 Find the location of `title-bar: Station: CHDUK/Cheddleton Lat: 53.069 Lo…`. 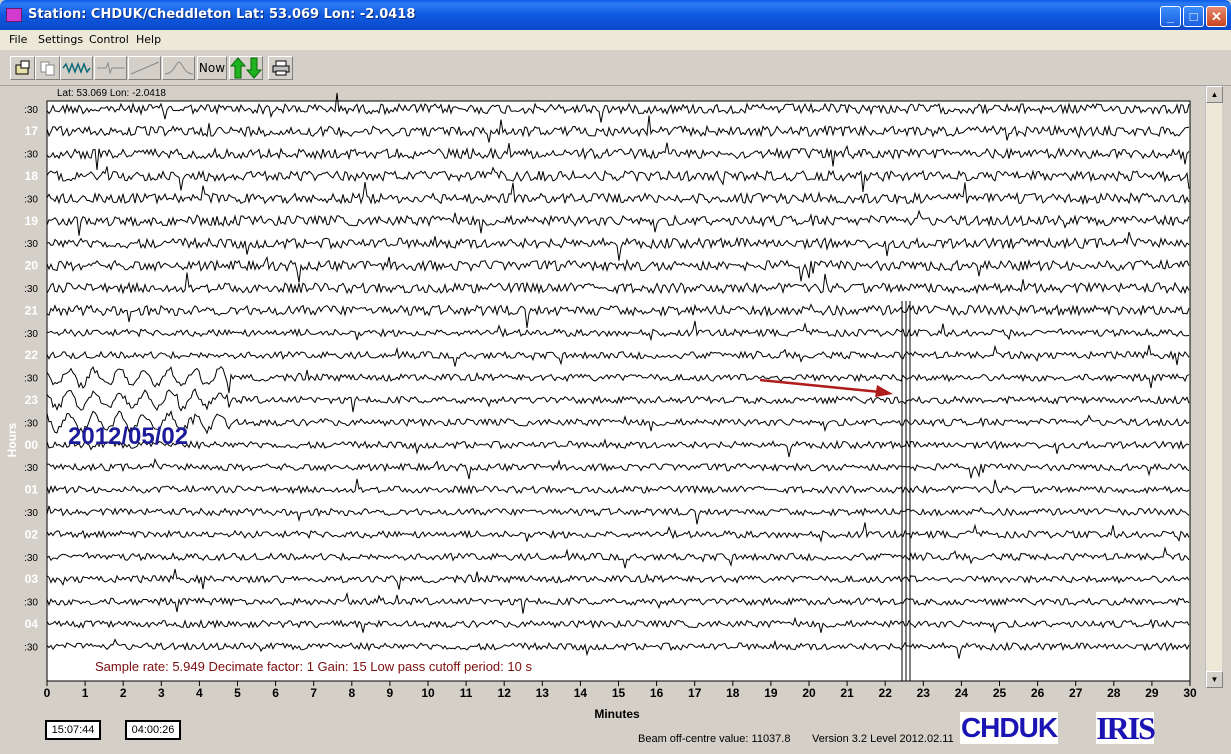

title-bar: Station: CHDUK/Cheddleton Lat: 53.069 Lo… is located at coordinates (615, 15).